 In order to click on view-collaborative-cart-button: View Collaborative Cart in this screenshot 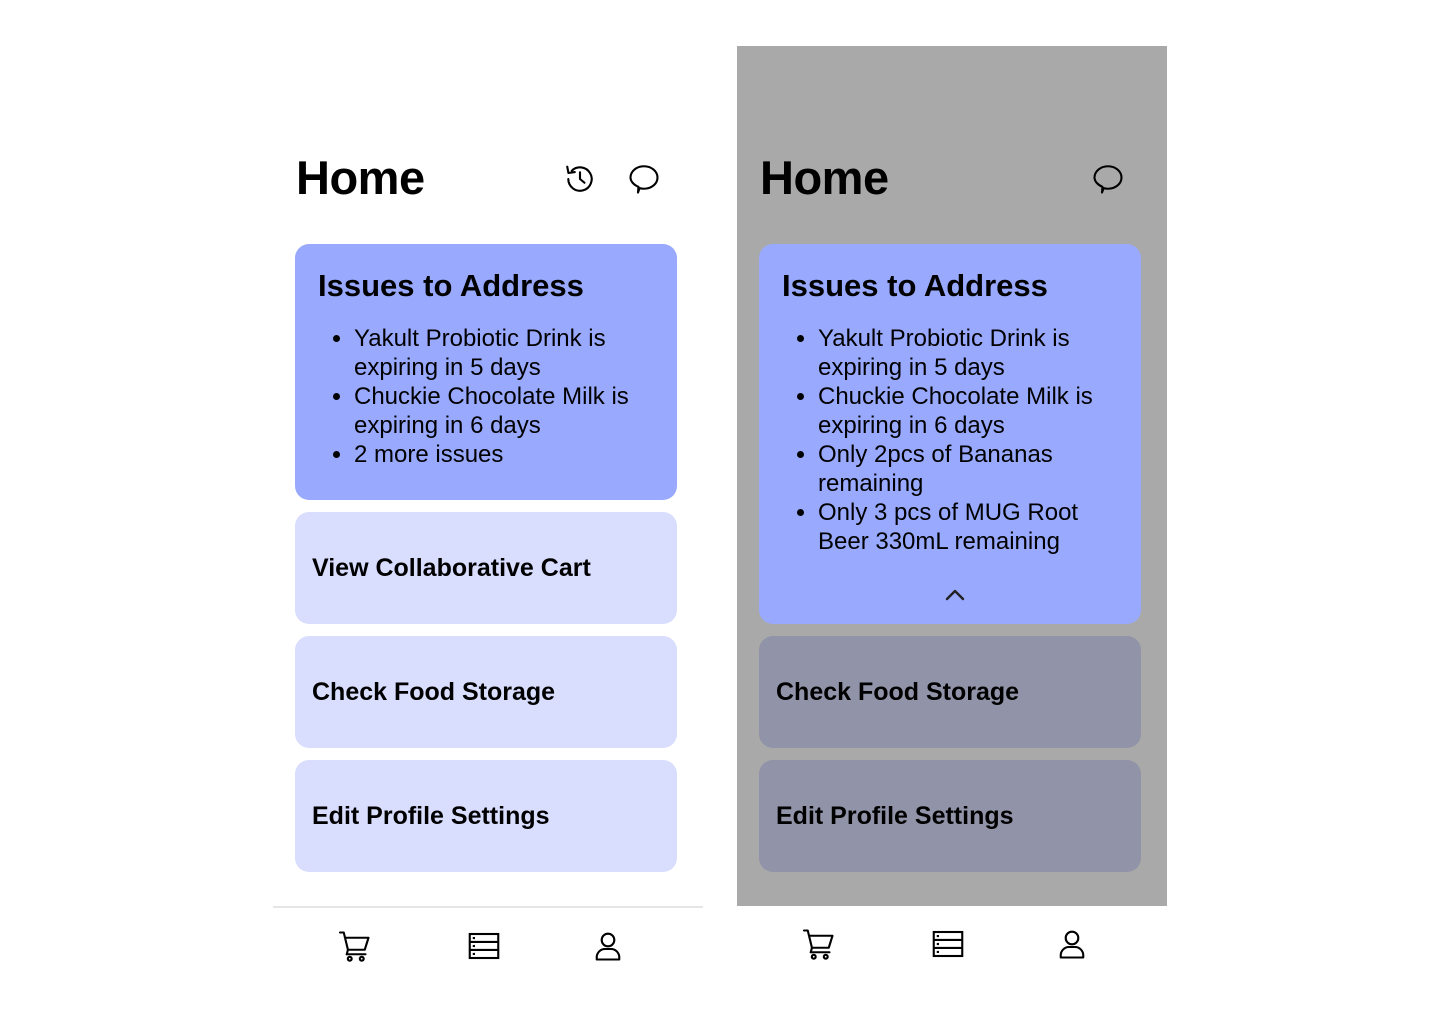, I will do `click(486, 568)`.